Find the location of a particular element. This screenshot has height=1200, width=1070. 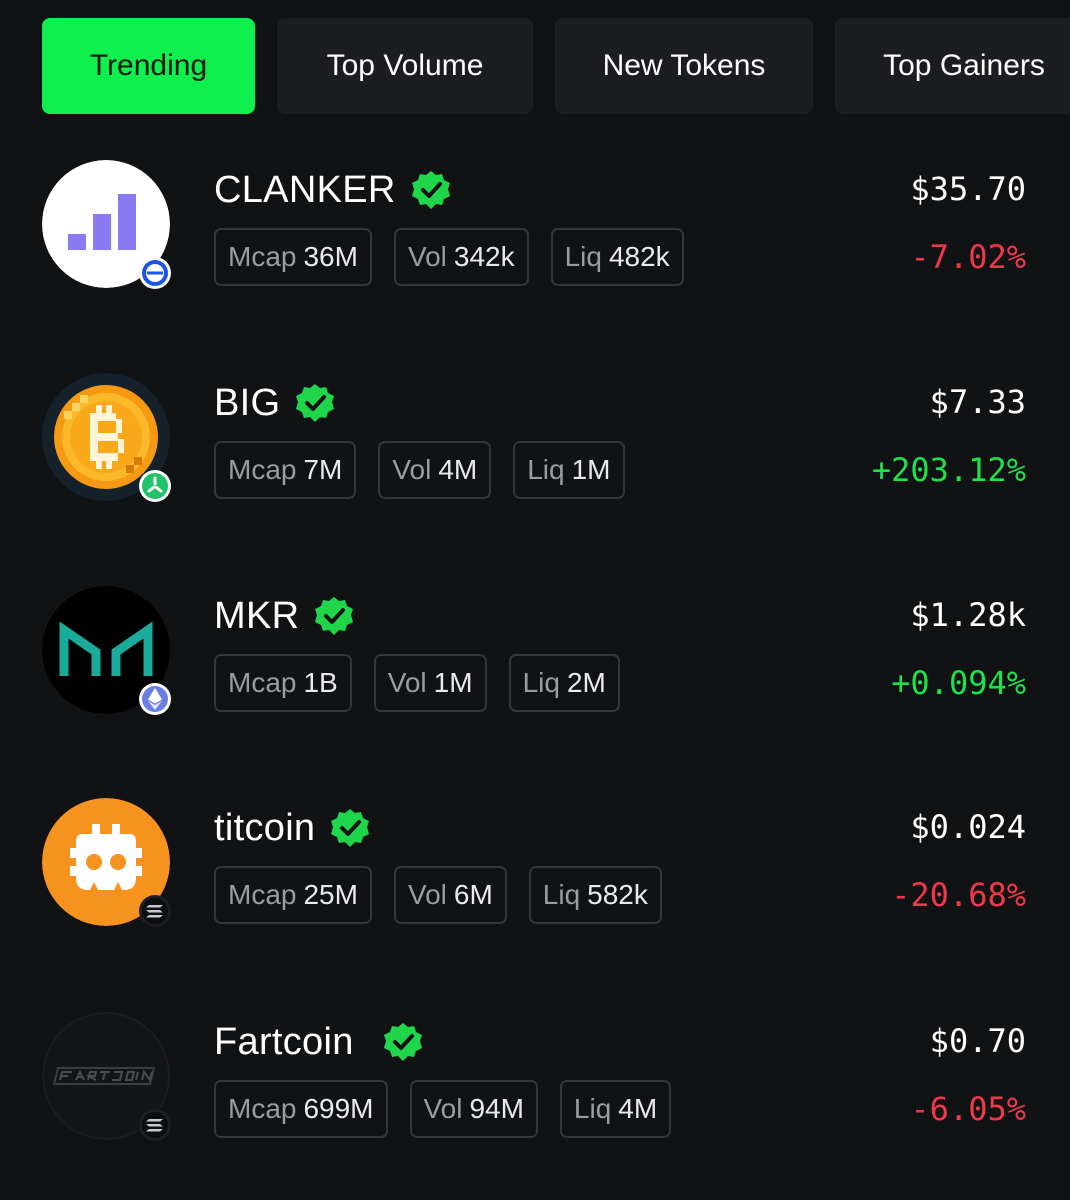

vol-chip: Vol 4M is located at coordinates (435, 470).